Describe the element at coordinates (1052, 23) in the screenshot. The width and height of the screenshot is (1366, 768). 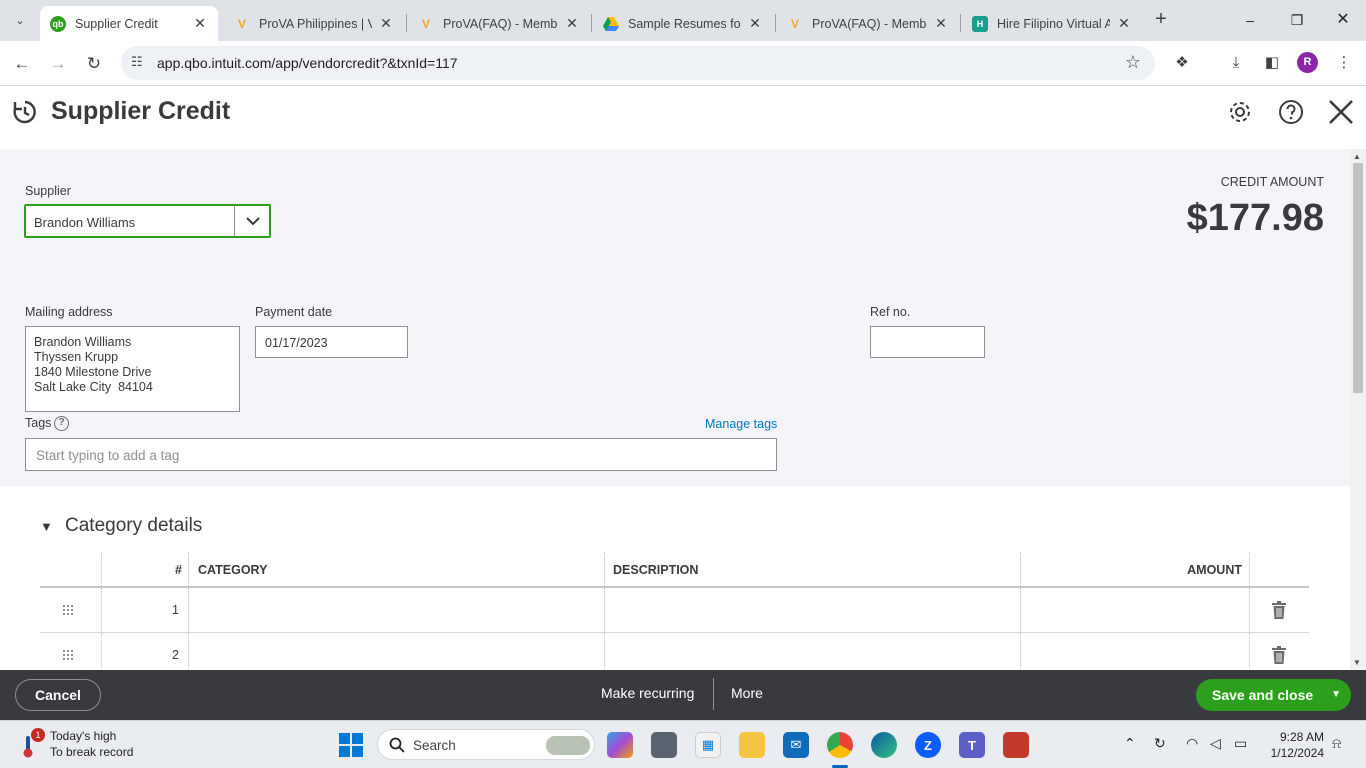
I see `tab-hire-filipino: H Hire Filipino Virtual A ✕` at that location.